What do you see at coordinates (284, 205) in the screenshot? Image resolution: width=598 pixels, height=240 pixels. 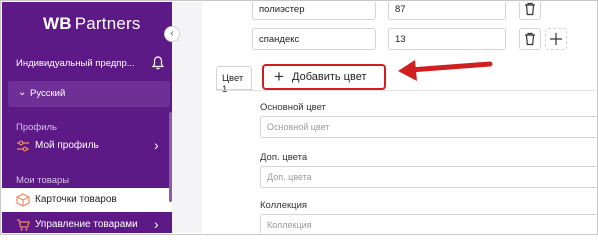 I see `collection-label: Коллекция` at bounding box center [284, 205].